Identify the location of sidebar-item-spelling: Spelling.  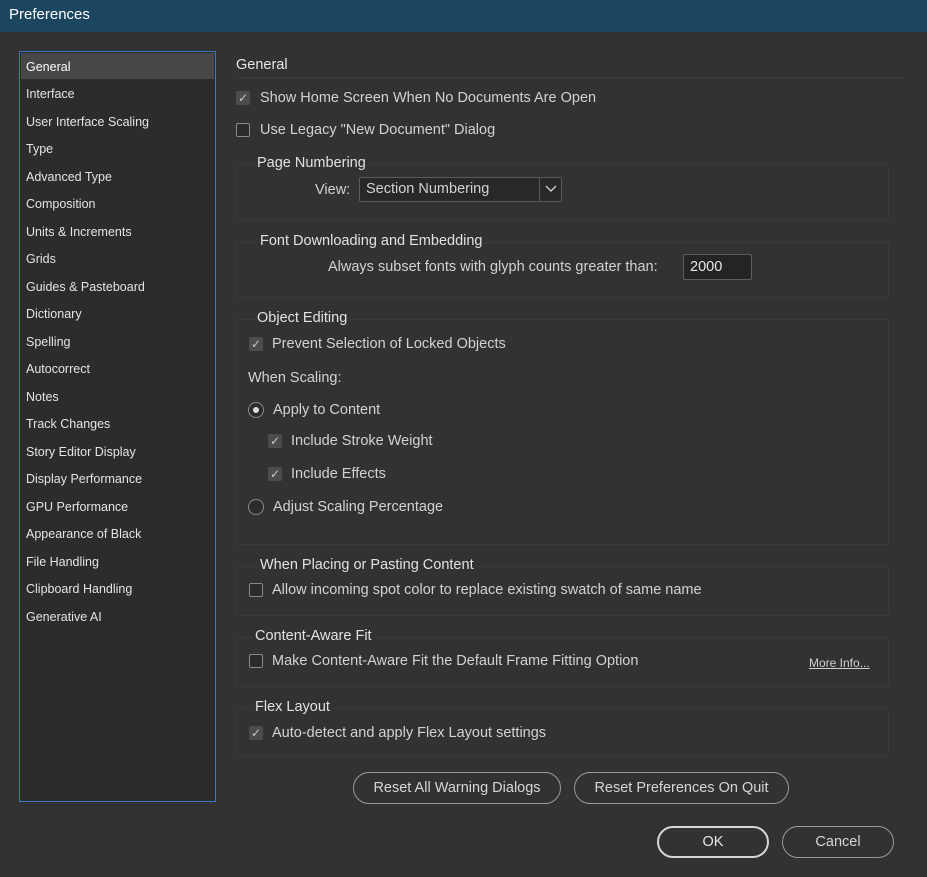
(117, 341).